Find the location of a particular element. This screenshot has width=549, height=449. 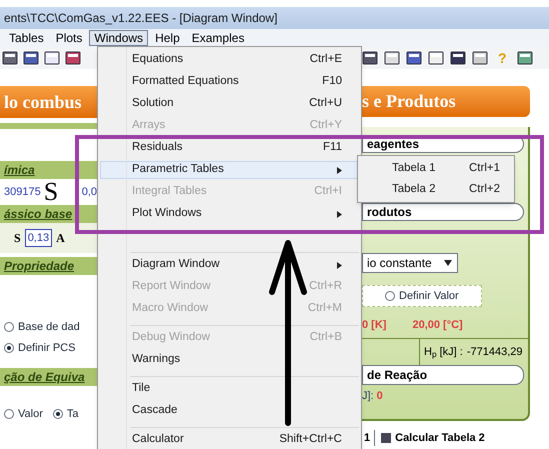

value-text: 309175 is located at coordinates (22, 192).